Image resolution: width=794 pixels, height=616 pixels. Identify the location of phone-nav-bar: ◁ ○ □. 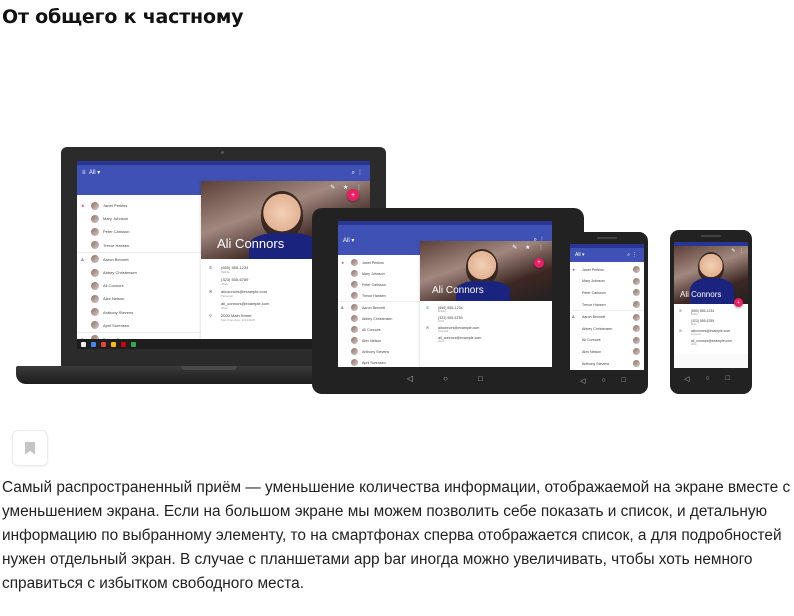
(603, 381).